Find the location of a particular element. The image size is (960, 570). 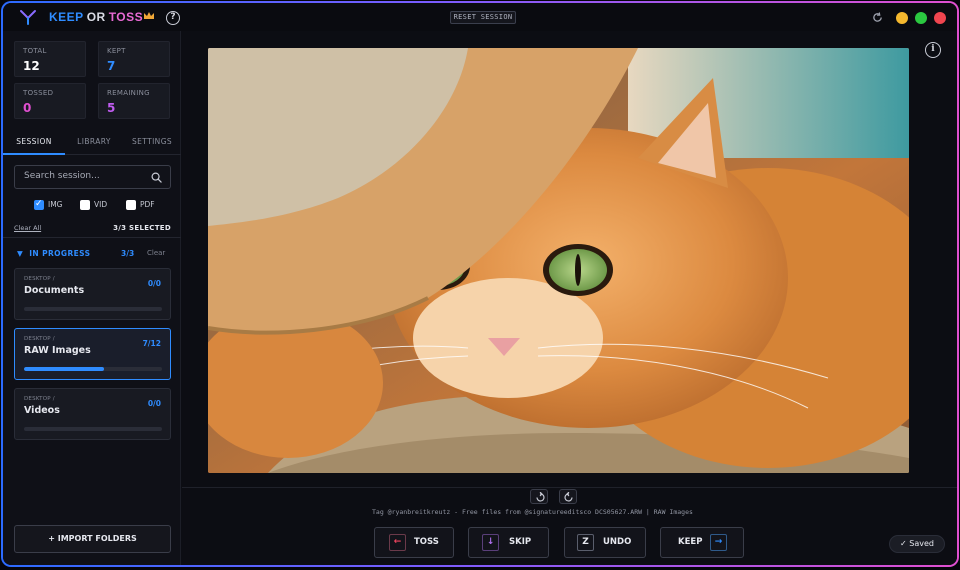

checkbox-pdf is located at coordinates (131, 205).